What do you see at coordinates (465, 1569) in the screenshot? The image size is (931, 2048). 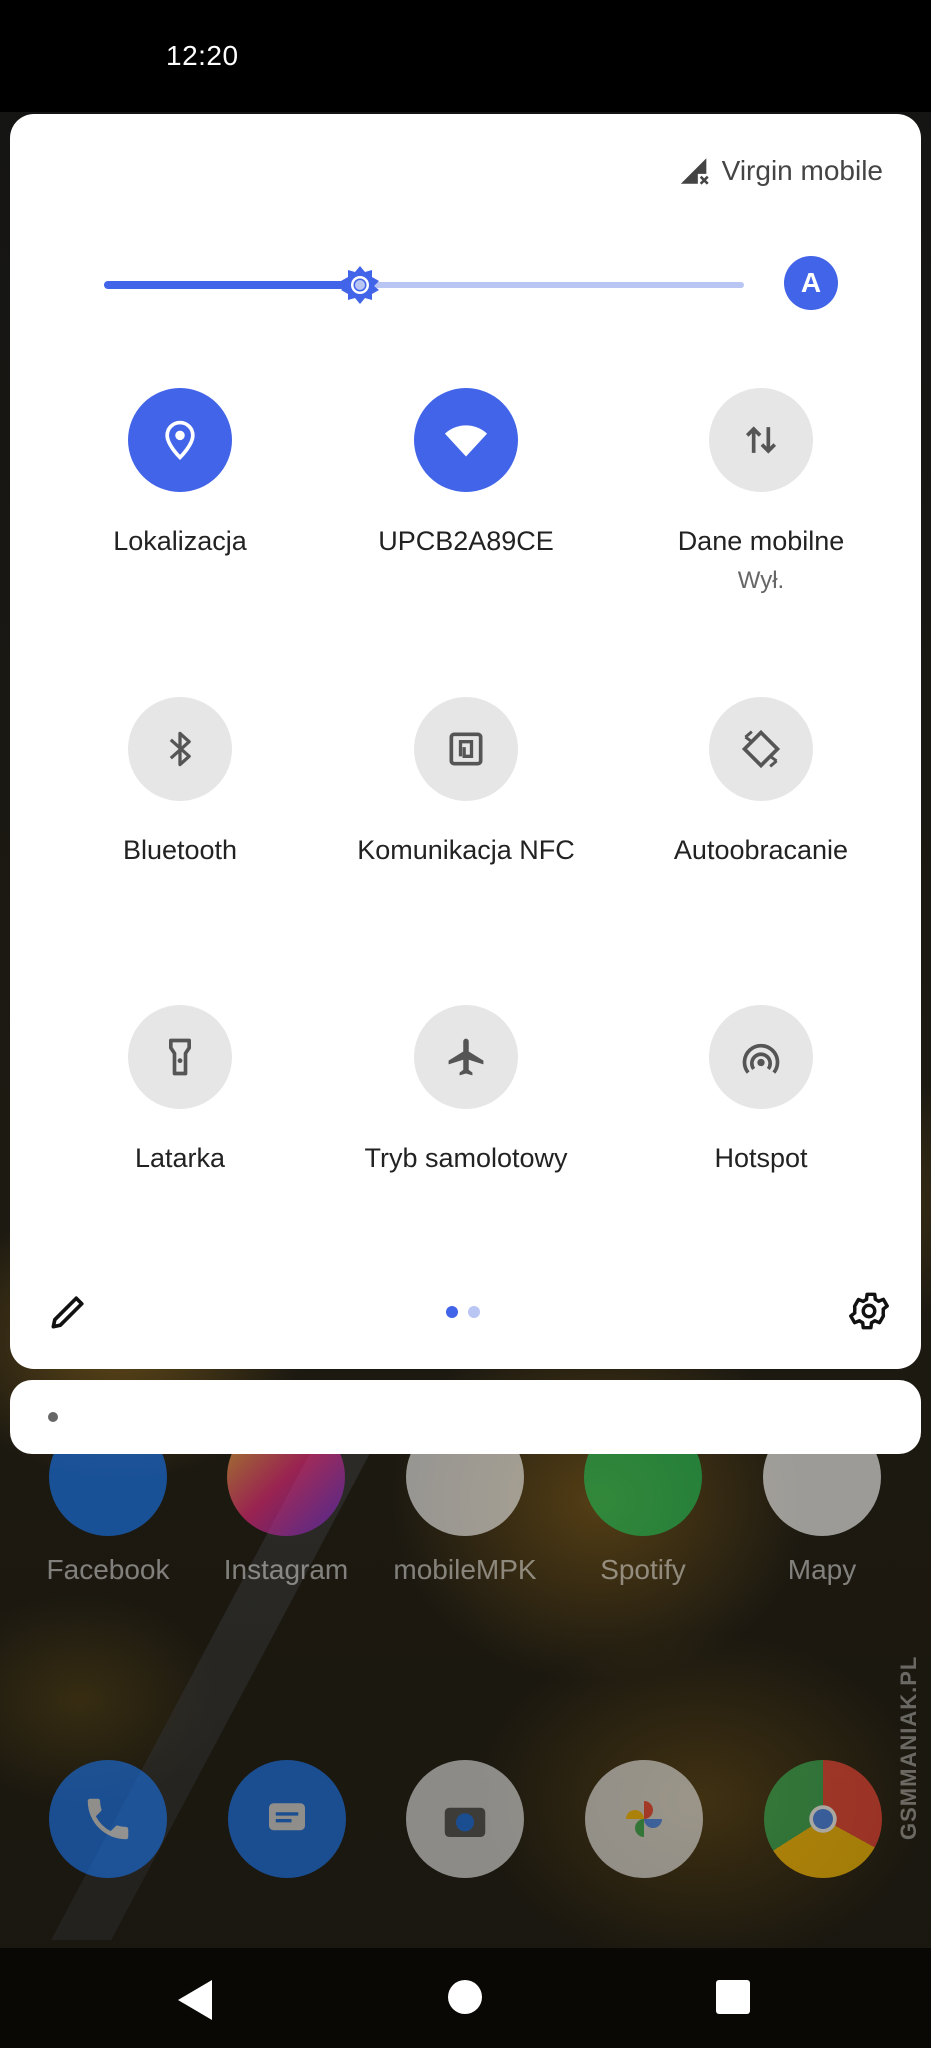 I see `app-label: mobileMPK` at bounding box center [465, 1569].